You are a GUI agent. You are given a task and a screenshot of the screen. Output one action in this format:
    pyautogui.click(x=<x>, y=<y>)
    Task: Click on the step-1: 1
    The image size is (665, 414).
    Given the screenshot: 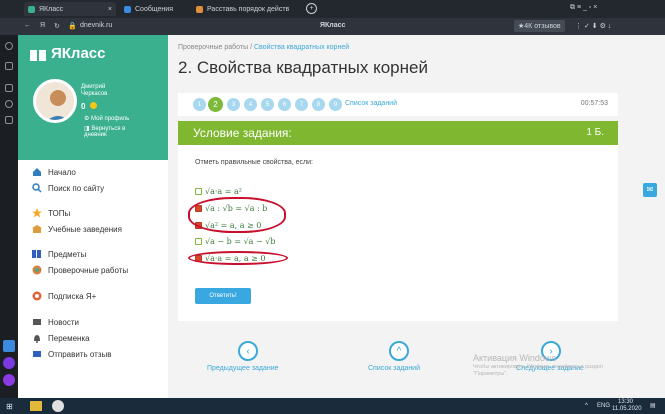 What is the action you would take?
    pyautogui.click(x=199, y=104)
    